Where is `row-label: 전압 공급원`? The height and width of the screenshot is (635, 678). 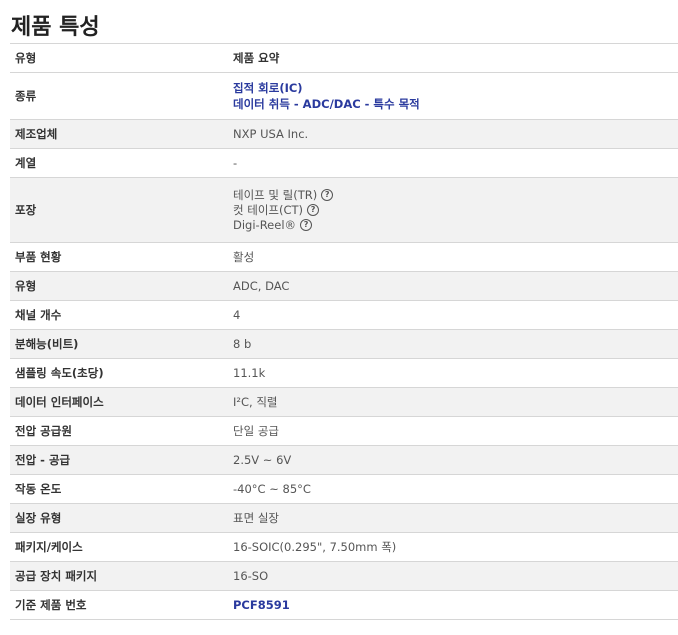
row-label: 전압 공급원 is located at coordinates (43, 431).